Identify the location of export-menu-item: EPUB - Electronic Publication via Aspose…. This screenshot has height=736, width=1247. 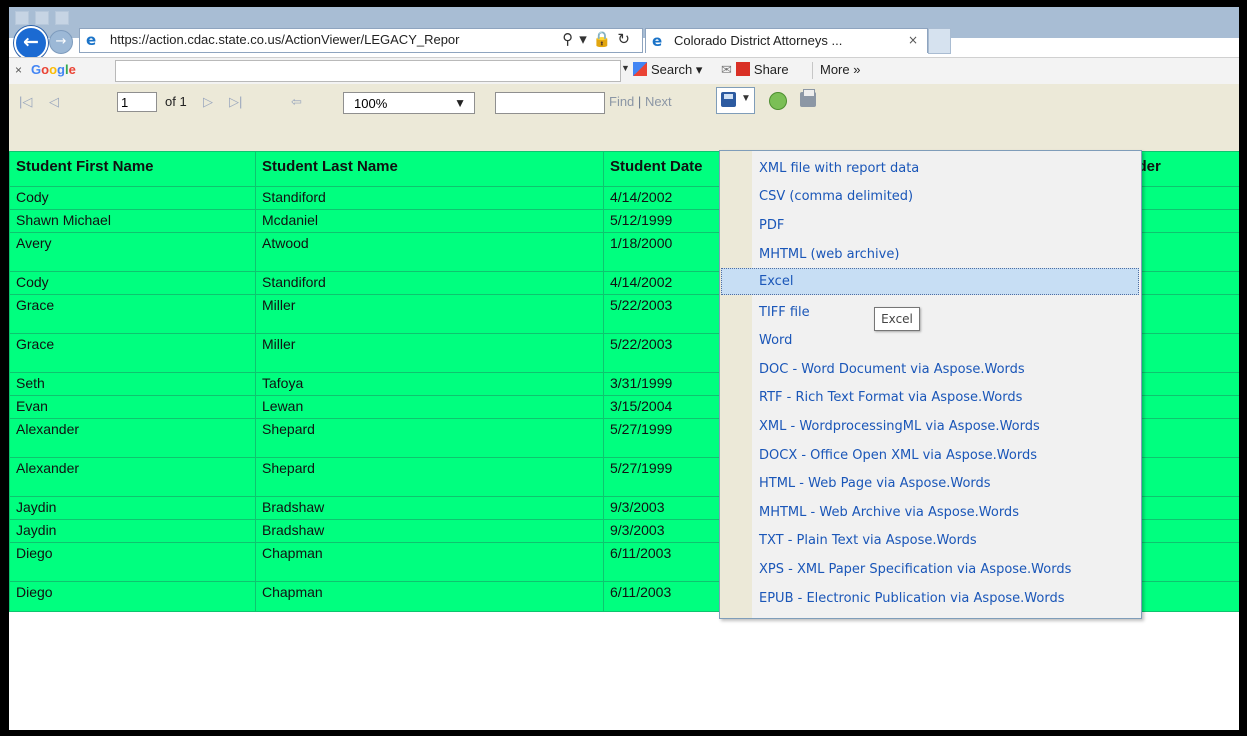
(930, 598).